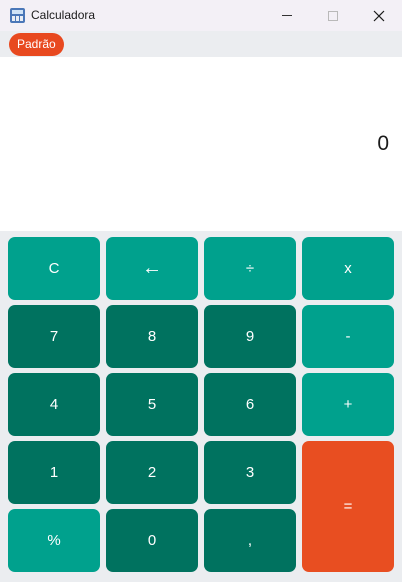 The width and height of the screenshot is (402, 582). What do you see at coordinates (250, 336) in the screenshot?
I see `digit-9-button: 9` at bounding box center [250, 336].